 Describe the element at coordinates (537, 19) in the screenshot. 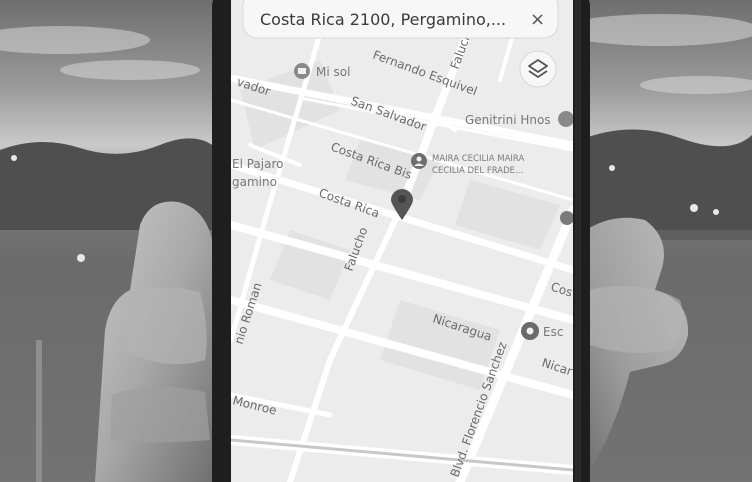

I see `close-icon: ×` at that location.